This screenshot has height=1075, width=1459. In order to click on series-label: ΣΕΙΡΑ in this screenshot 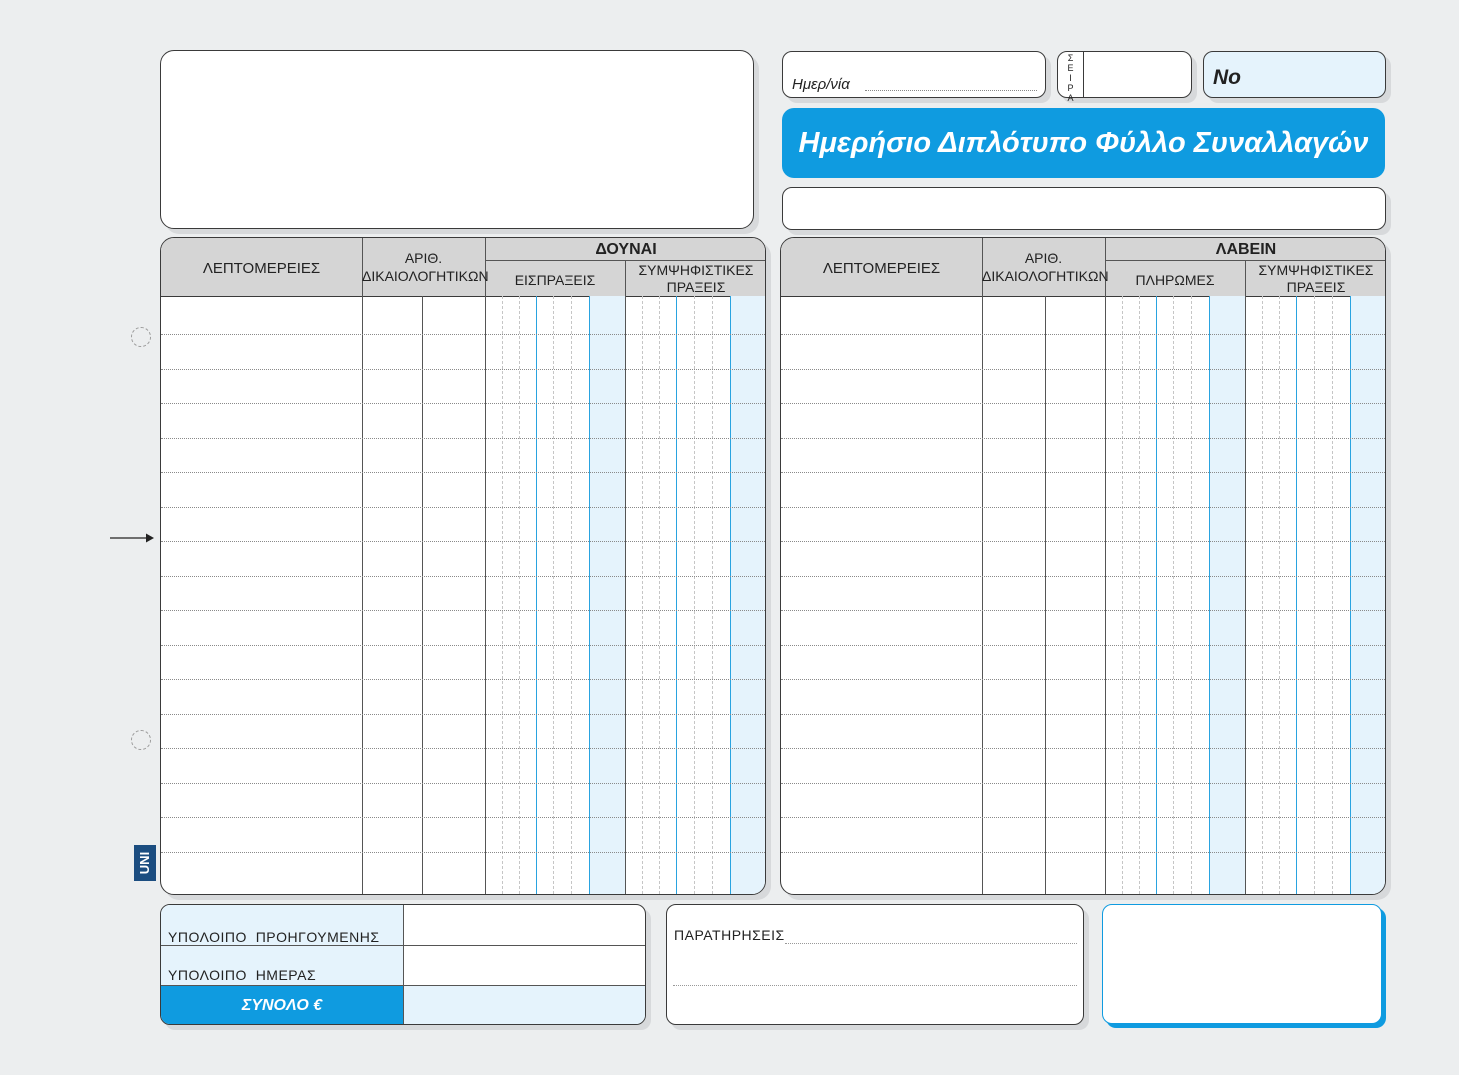, I will do `click(1070, 78)`.